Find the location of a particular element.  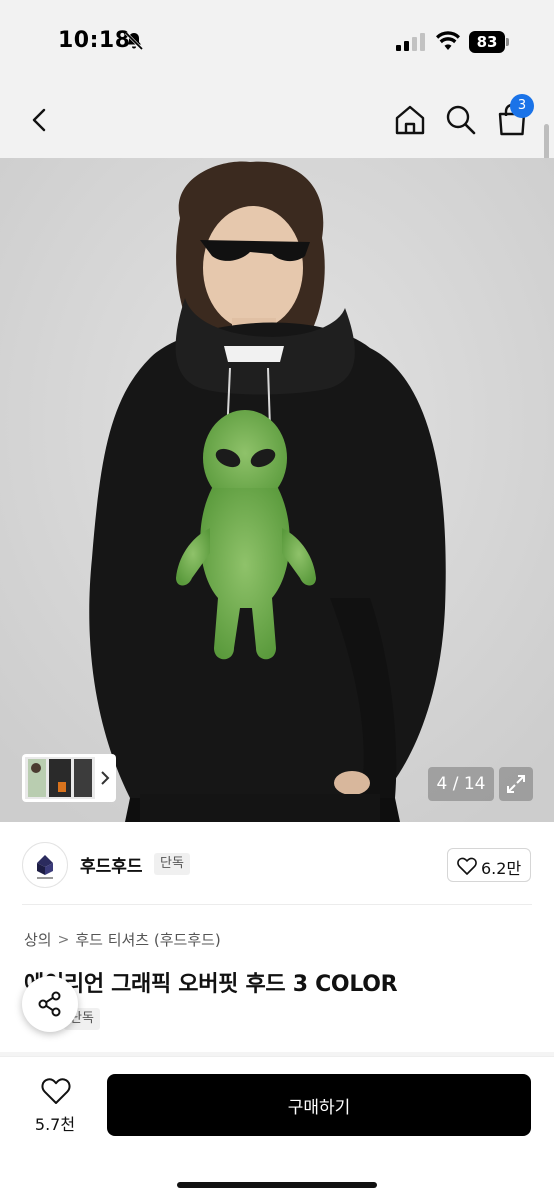

brand-name: 후드후드 is located at coordinates (111, 864).